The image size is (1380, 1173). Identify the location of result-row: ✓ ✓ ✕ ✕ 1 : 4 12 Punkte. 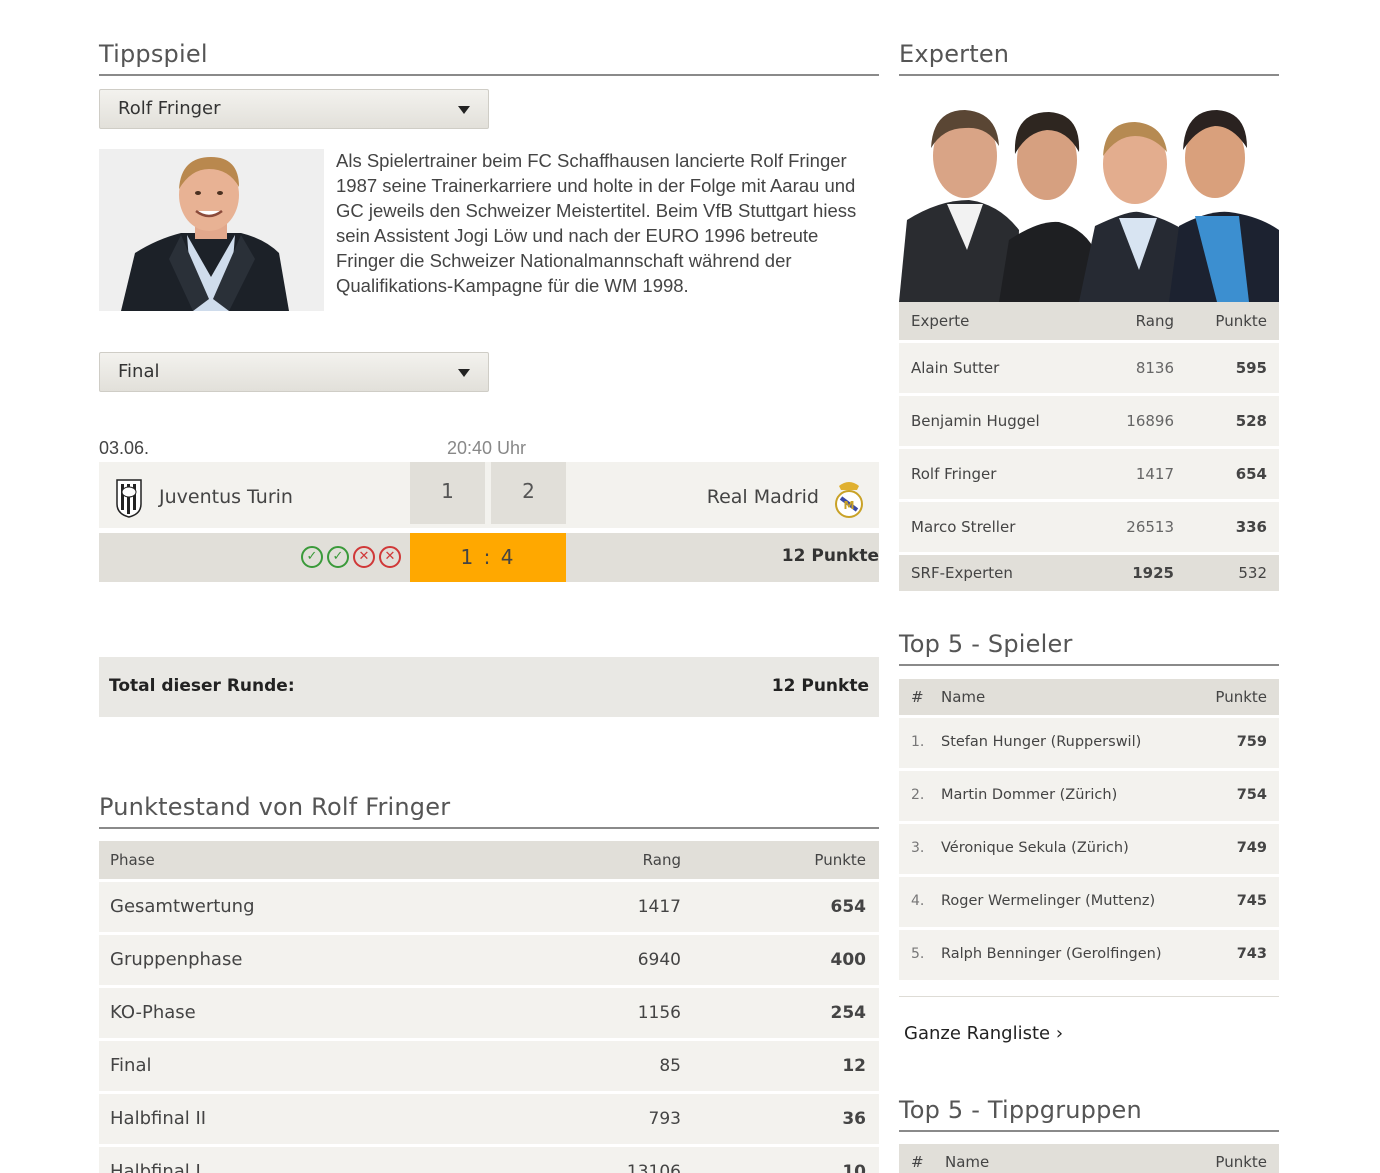
(489, 557).